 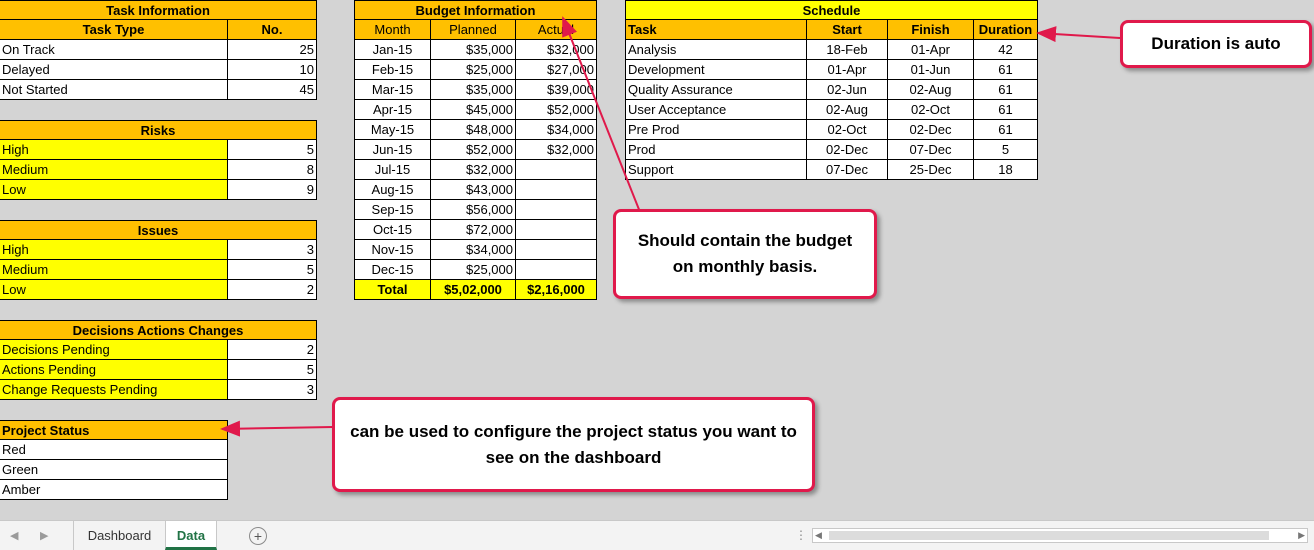 I want to click on budget-month-cell: Feb-15, so click(x=392, y=70).